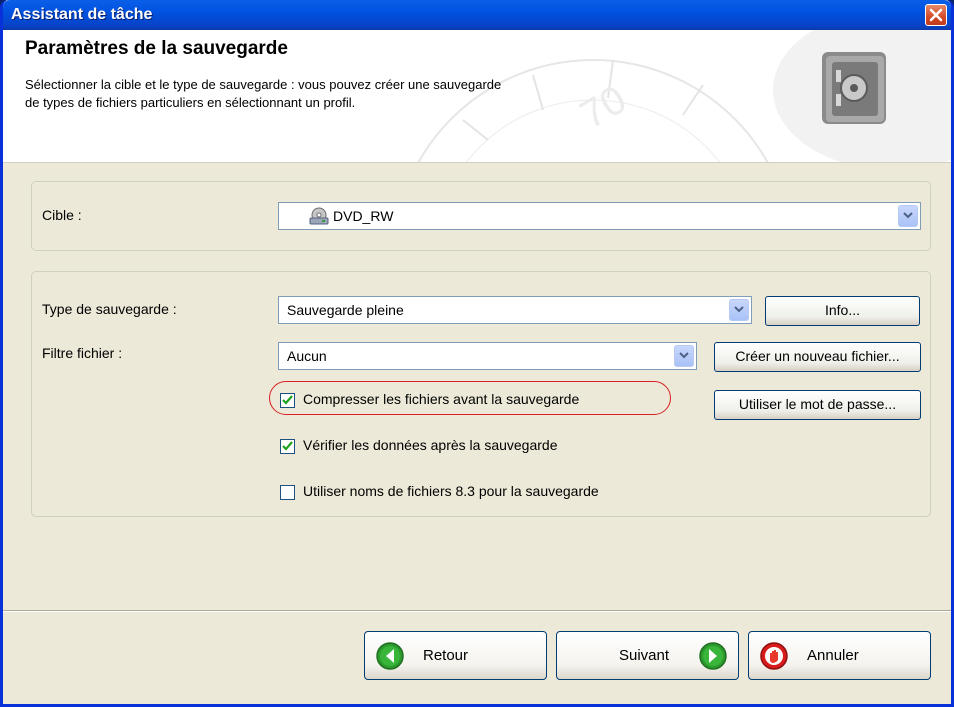 This screenshot has width=954, height=707. I want to click on file-filter-label: Filtre fichier :, so click(82, 353).